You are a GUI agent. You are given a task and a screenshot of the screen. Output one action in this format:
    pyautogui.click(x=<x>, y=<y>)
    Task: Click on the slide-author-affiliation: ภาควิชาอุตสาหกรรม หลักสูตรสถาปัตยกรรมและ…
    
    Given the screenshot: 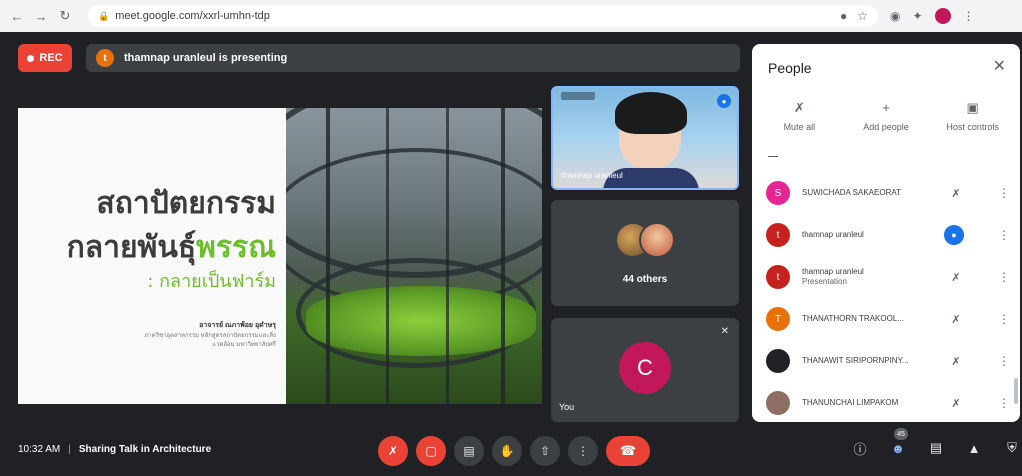 What is the action you would take?
    pyautogui.click(x=210, y=340)
    